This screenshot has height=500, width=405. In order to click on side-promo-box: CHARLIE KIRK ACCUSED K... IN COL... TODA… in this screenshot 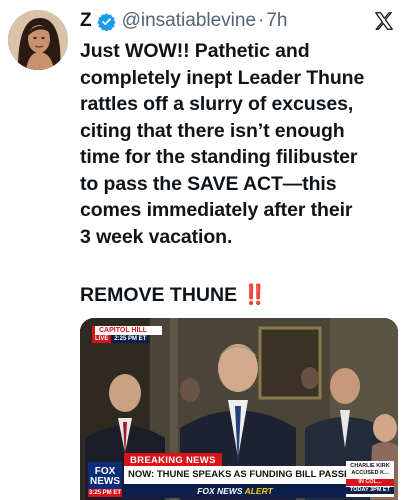, I will do `click(370, 479)`.